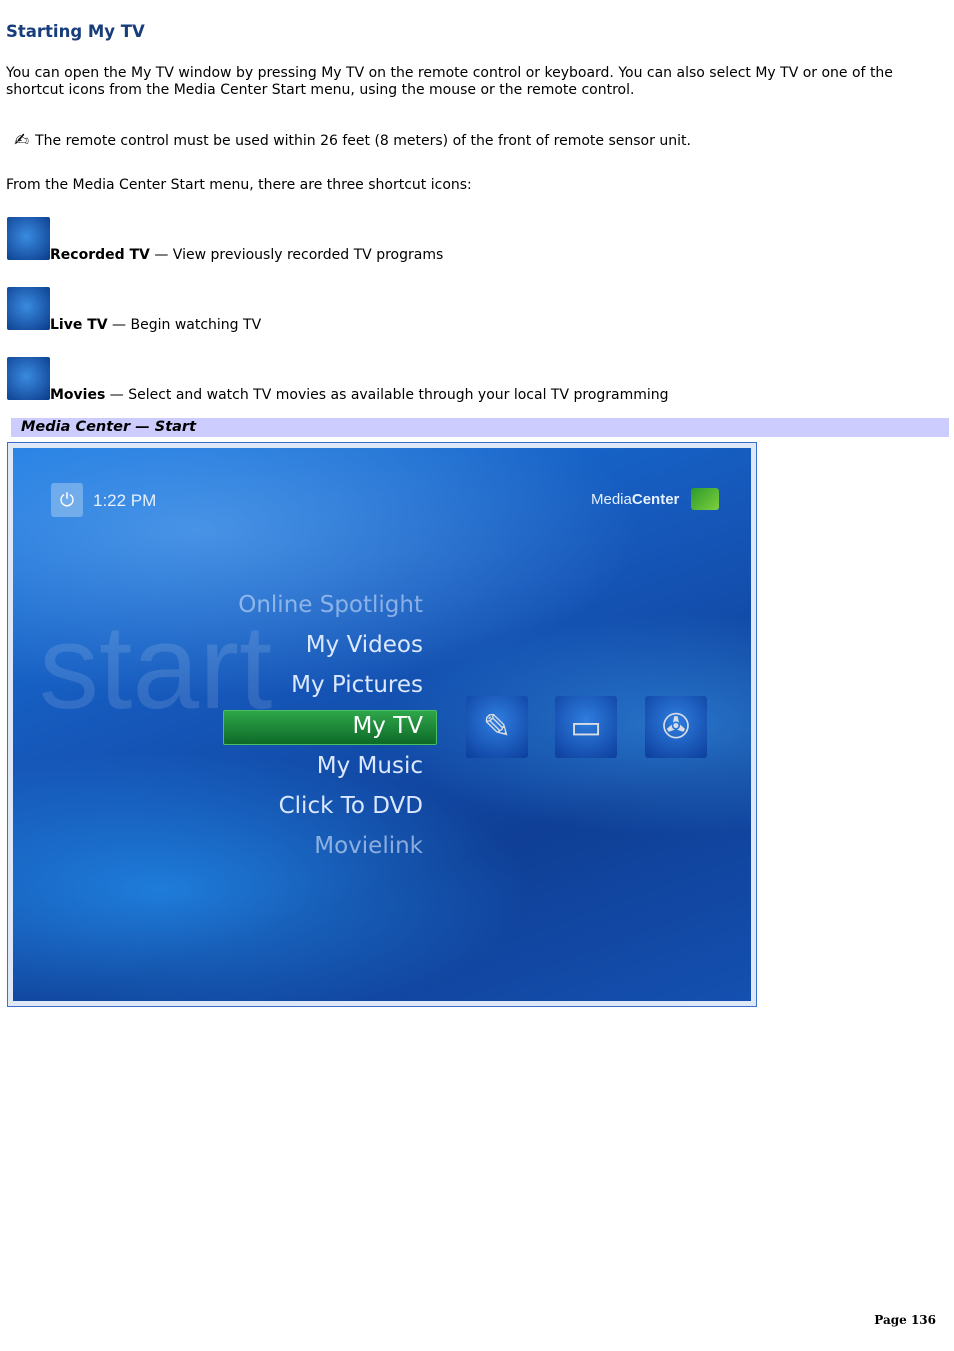 The height and width of the screenshot is (1351, 954). Describe the element at coordinates (108, 427) in the screenshot. I see `caption-text: Media Center — Start` at that location.